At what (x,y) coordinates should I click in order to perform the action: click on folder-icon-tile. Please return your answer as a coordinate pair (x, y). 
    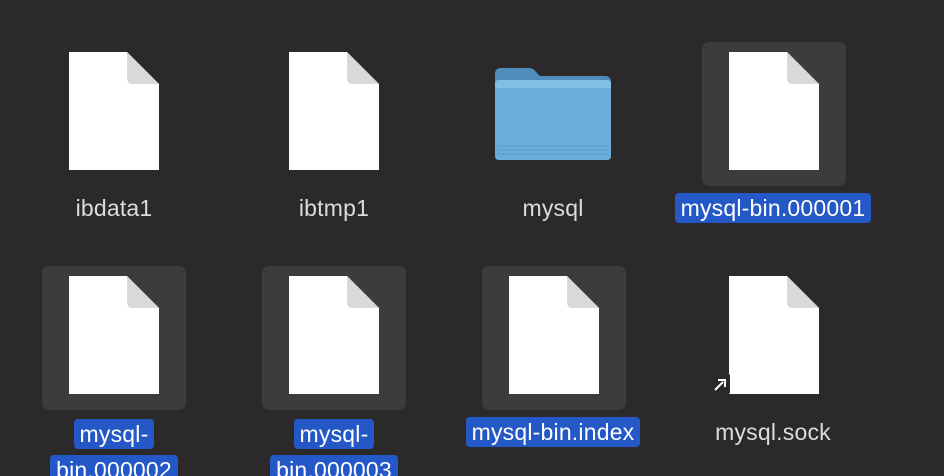
    Looking at the image, I should click on (553, 114).